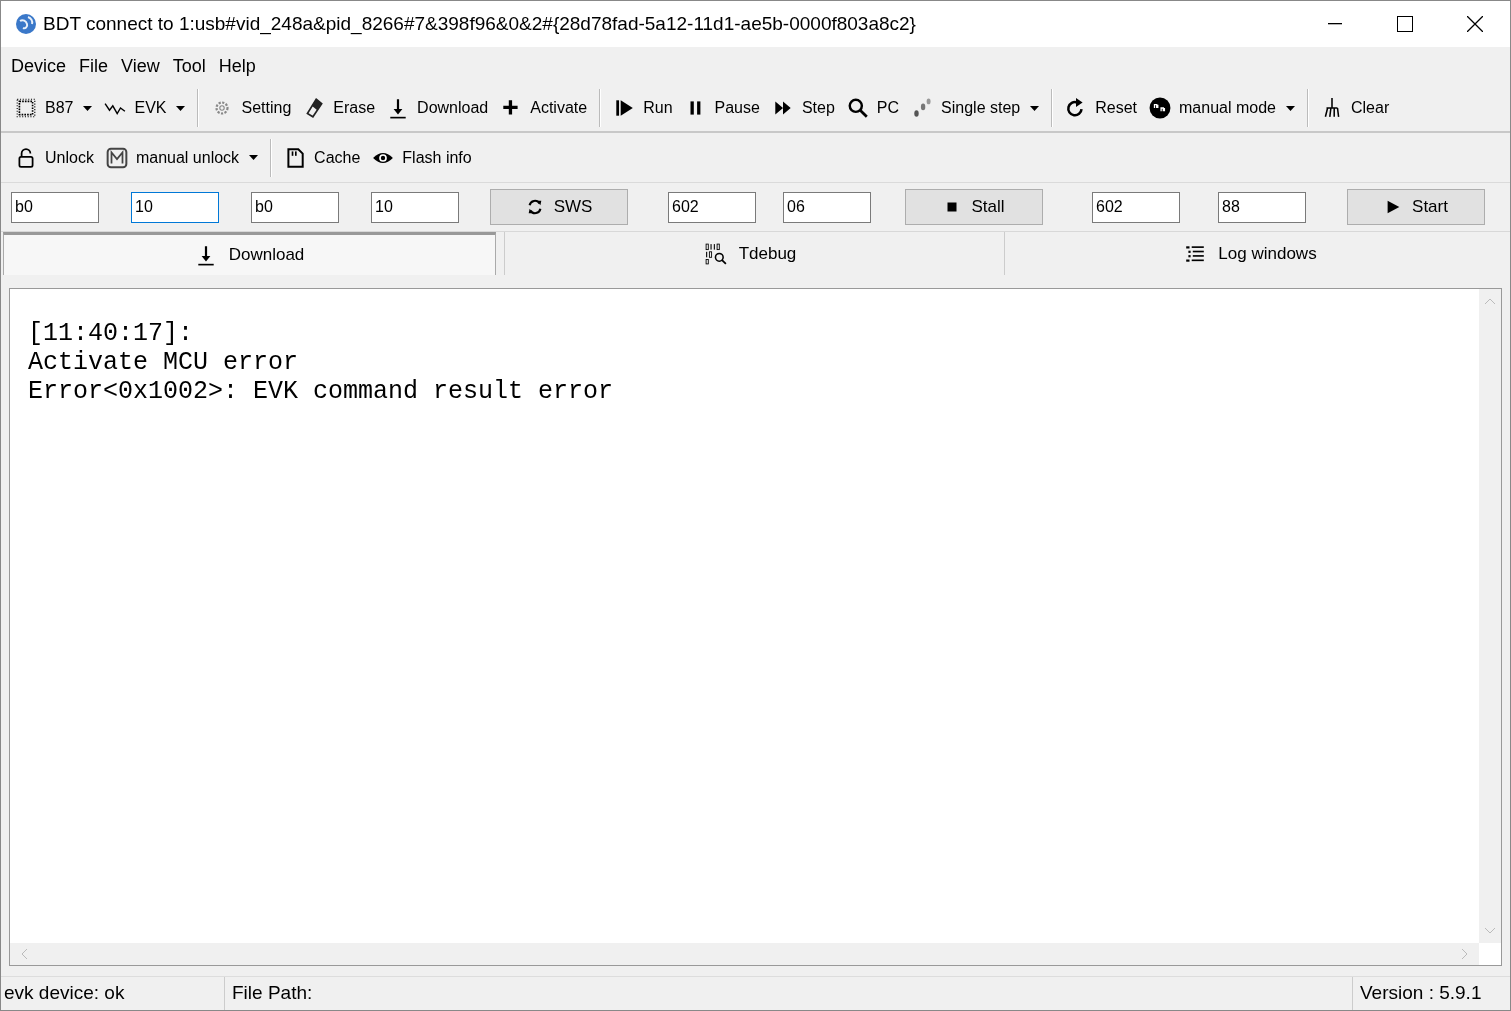  Describe the element at coordinates (1405, 24) in the screenshot. I see `maximize-icon` at that location.